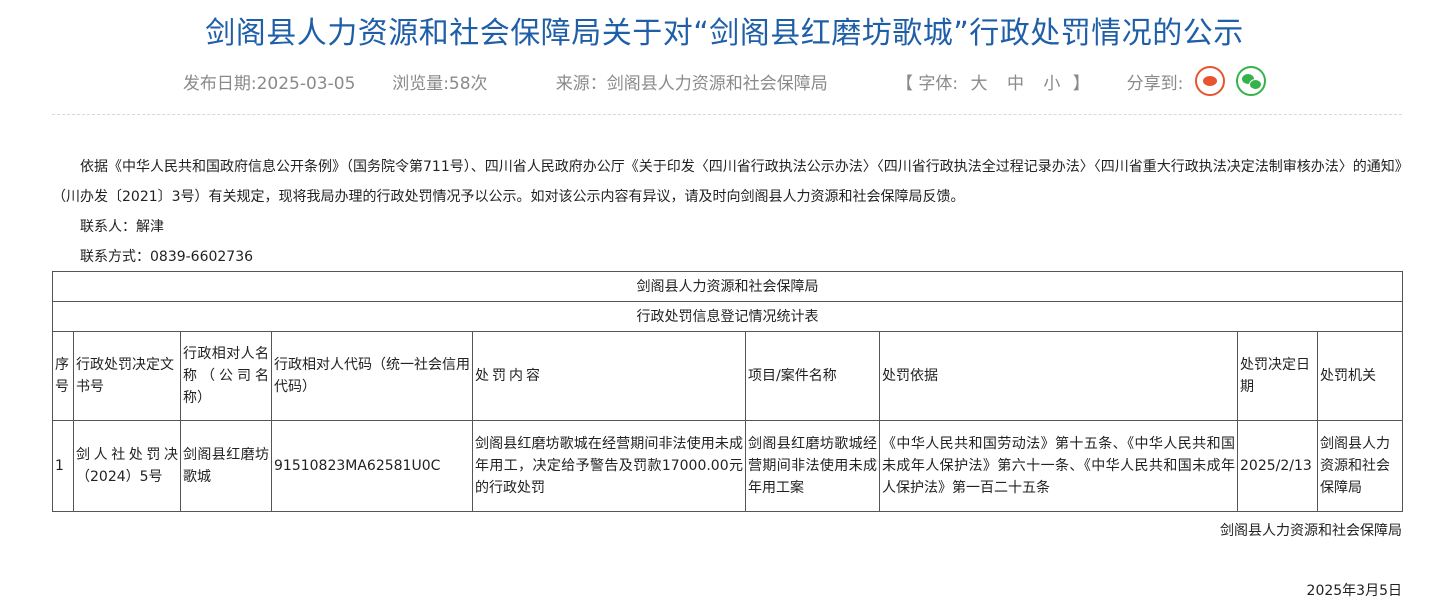 The image size is (1449, 611). I want to click on header-seq: 序号, so click(63, 376).